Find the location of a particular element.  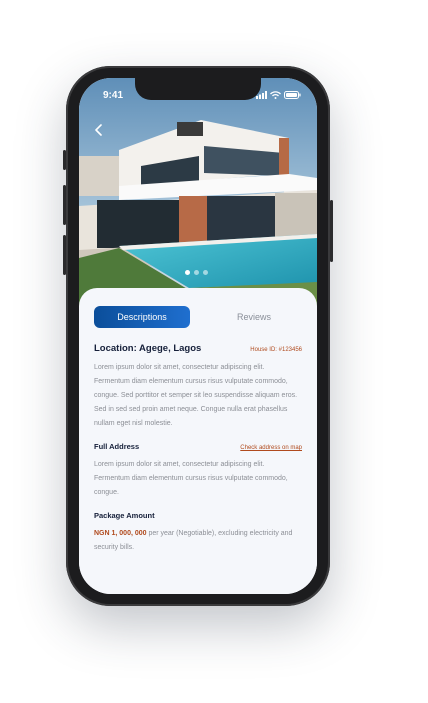

address-title: Full Address is located at coordinates (117, 446).